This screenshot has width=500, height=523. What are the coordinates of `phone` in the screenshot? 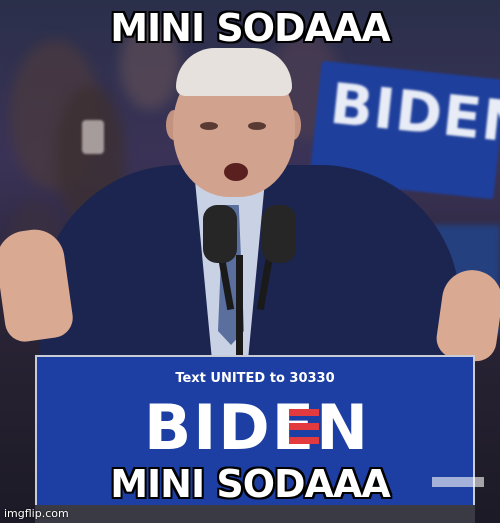 It's located at (93, 137).